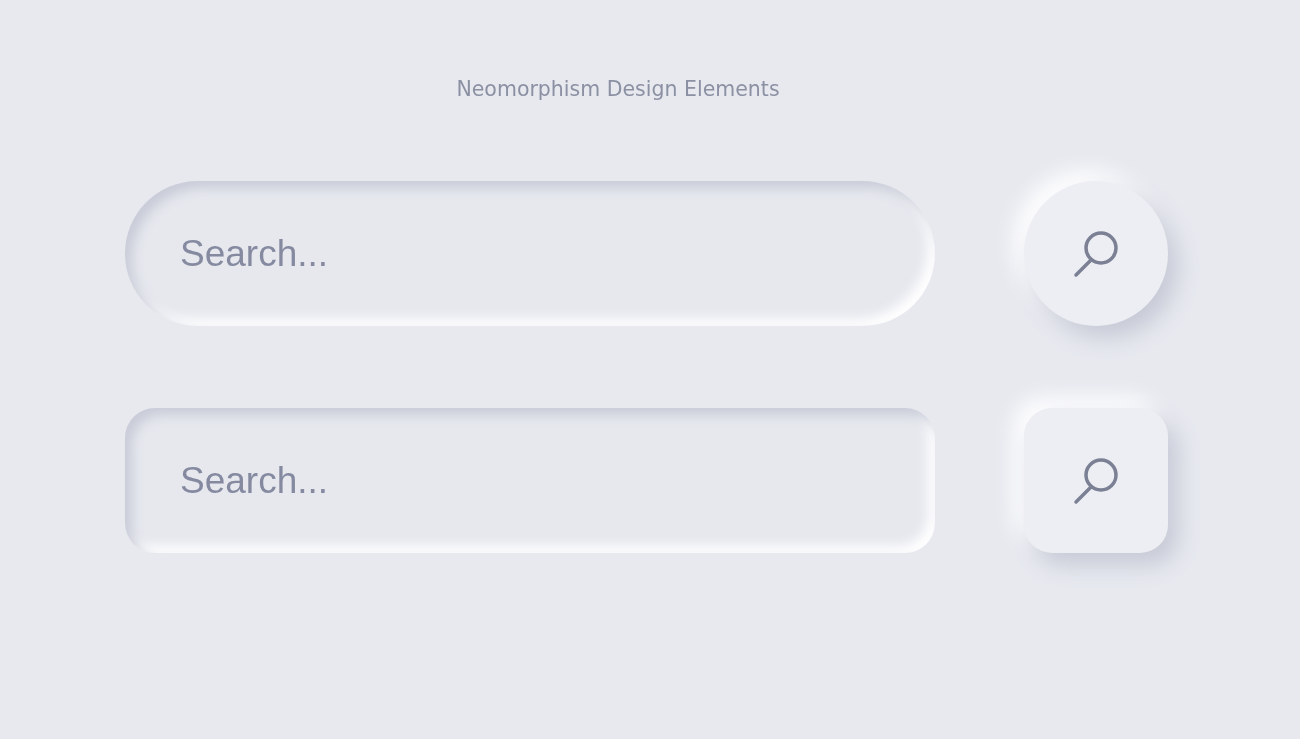 The width and height of the screenshot is (1300, 739). Describe the element at coordinates (618, 89) in the screenshot. I see `page-title: Neomorphism Design Elements` at that location.